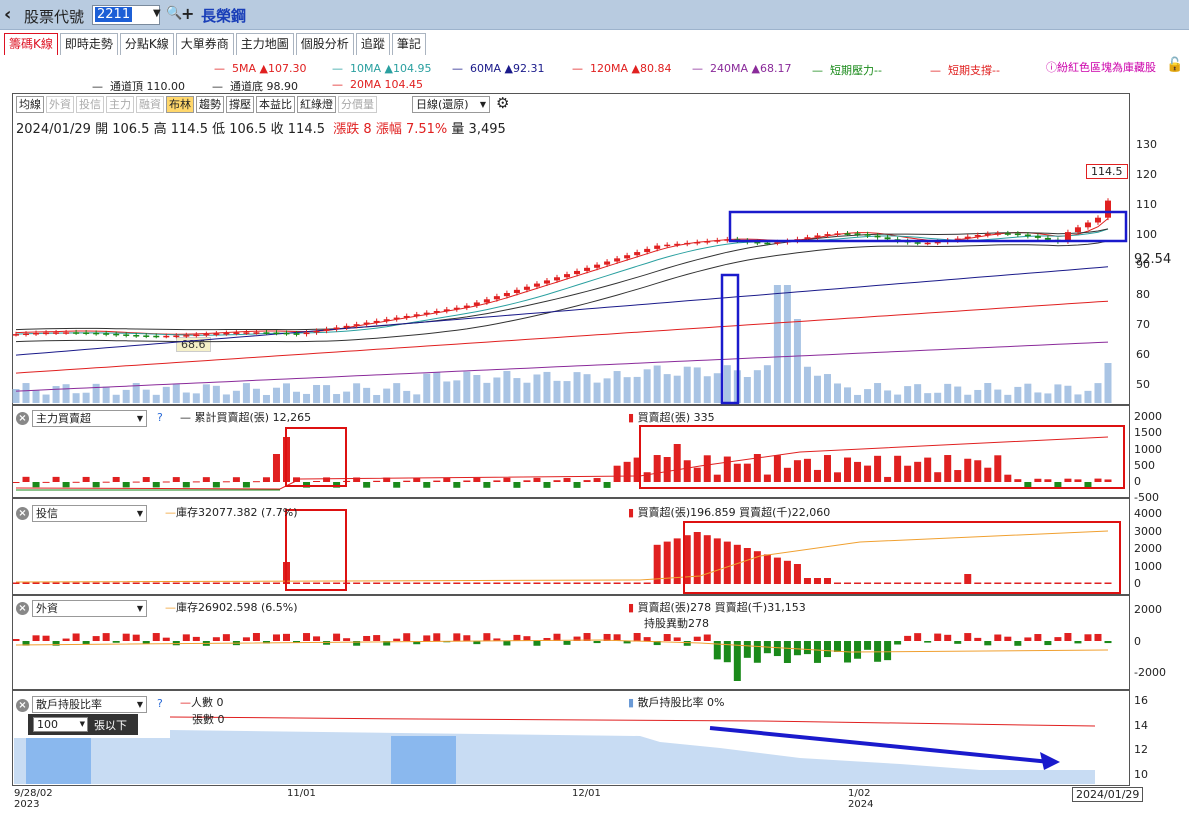 This screenshot has width=1189, height=815. I want to click on info-icon: ⓘ紛紅色區塊為庫藏股, so click(1101, 67).